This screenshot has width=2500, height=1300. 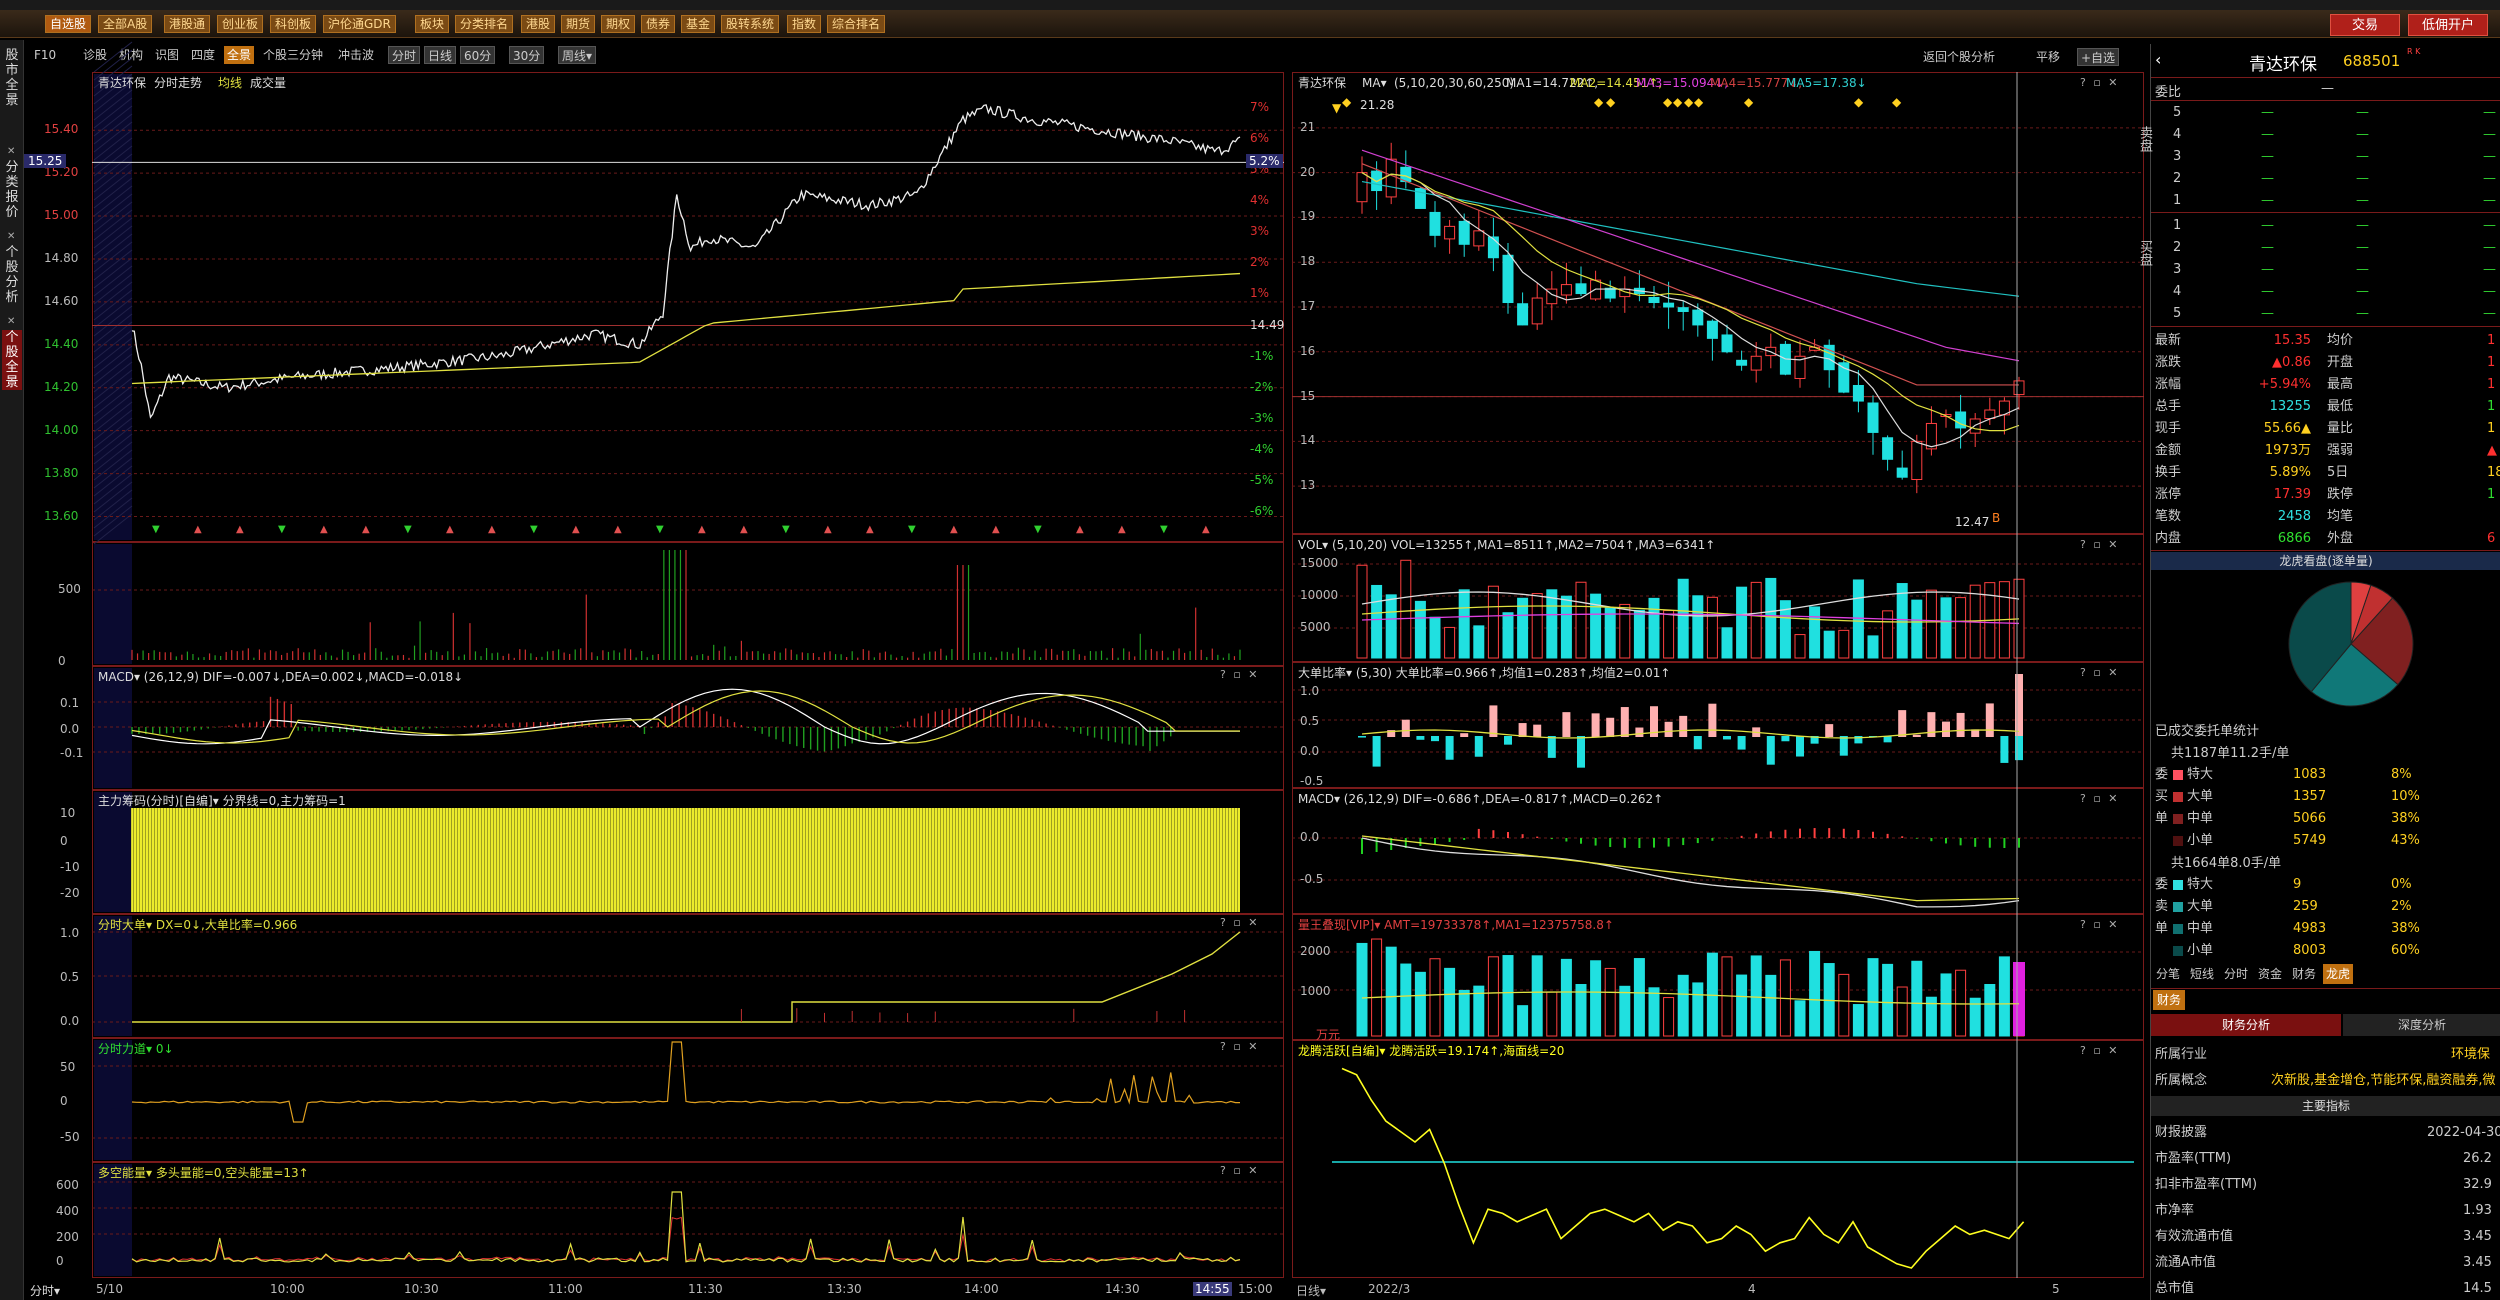 I want to click on open-account-button: 低佣开户, so click(x=2448, y=25).